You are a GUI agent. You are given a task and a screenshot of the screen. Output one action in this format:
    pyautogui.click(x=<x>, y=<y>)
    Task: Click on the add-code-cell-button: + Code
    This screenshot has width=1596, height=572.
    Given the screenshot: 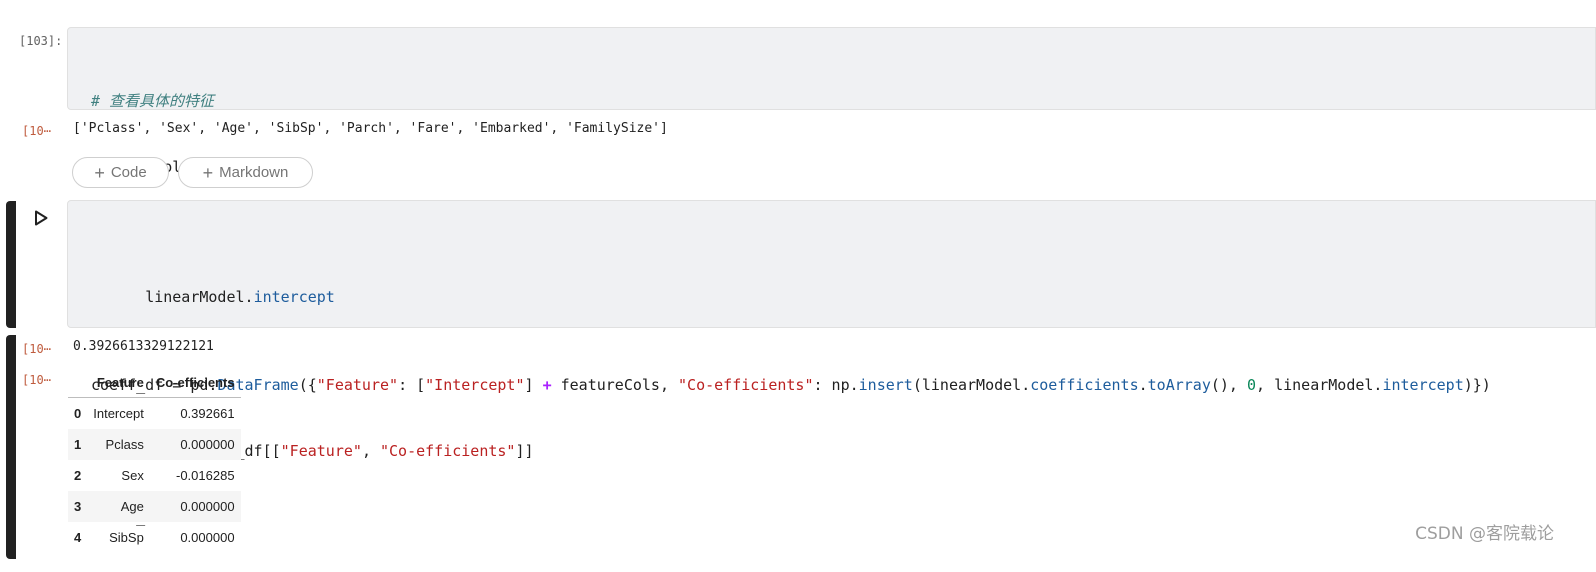 What is the action you would take?
    pyautogui.click(x=120, y=172)
    